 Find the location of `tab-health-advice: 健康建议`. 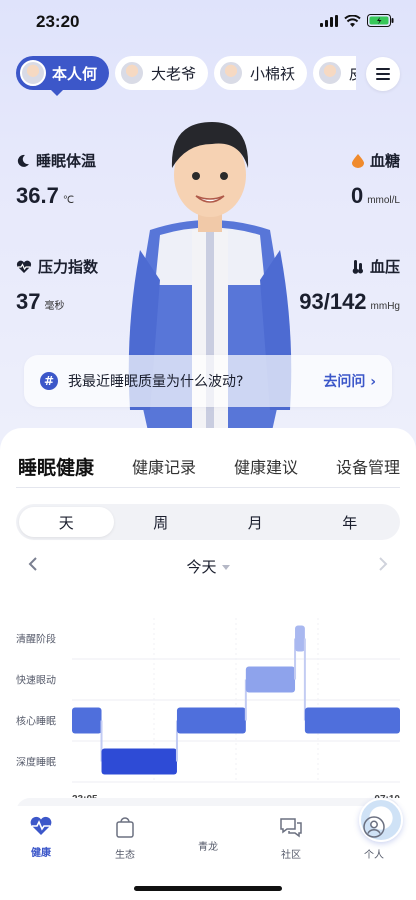

tab-health-advice: 健康建议 is located at coordinates (266, 466).